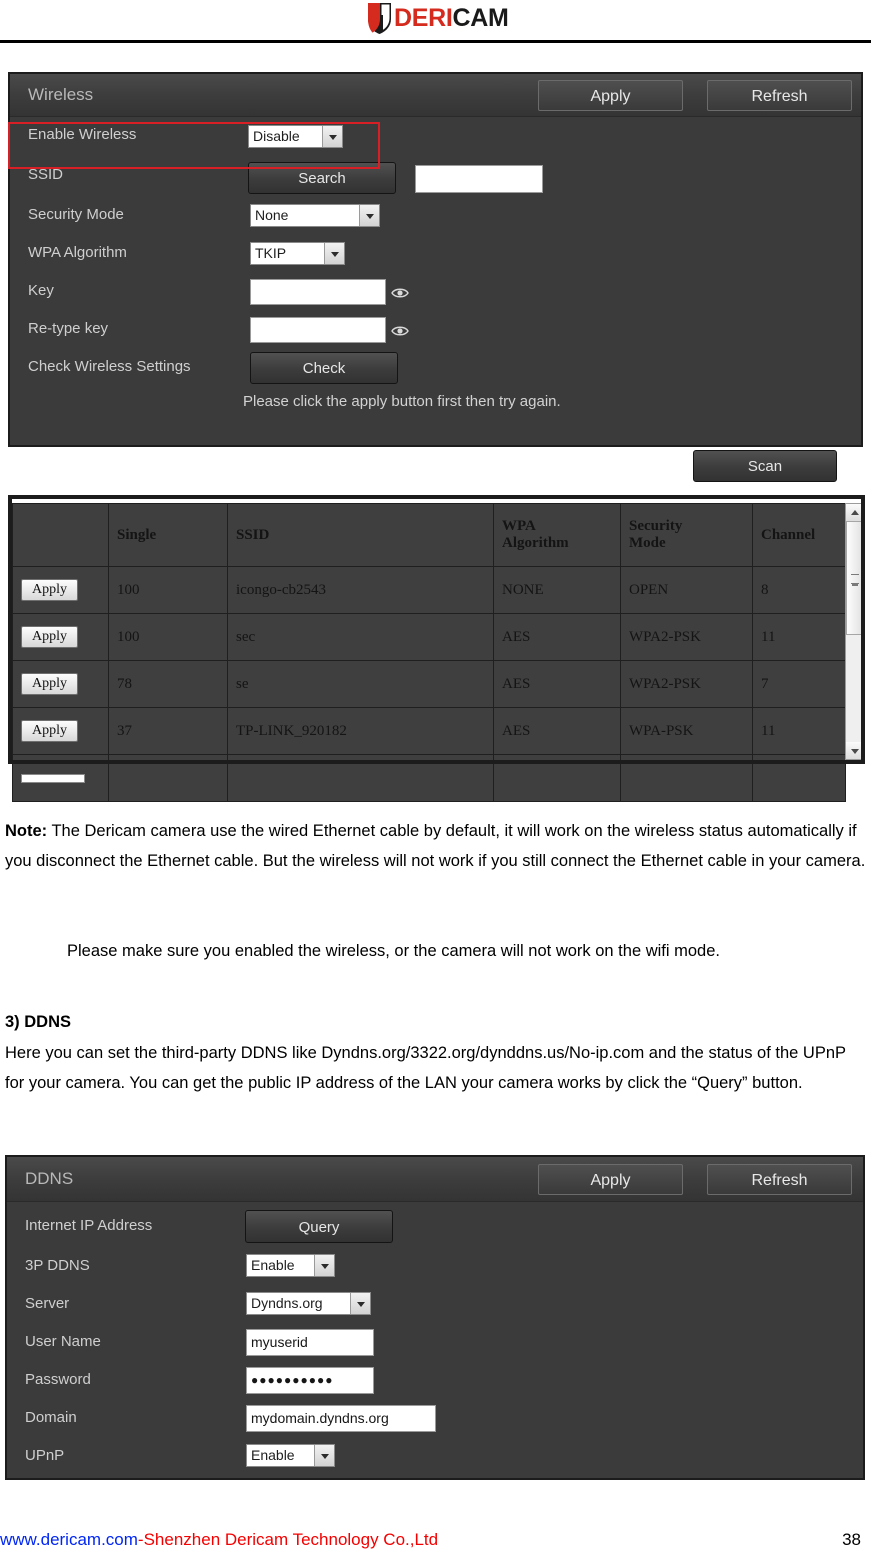 This screenshot has height=1562, width=871. Describe the element at coordinates (322, 178) in the screenshot. I see `ssid-search-button: Search` at that location.